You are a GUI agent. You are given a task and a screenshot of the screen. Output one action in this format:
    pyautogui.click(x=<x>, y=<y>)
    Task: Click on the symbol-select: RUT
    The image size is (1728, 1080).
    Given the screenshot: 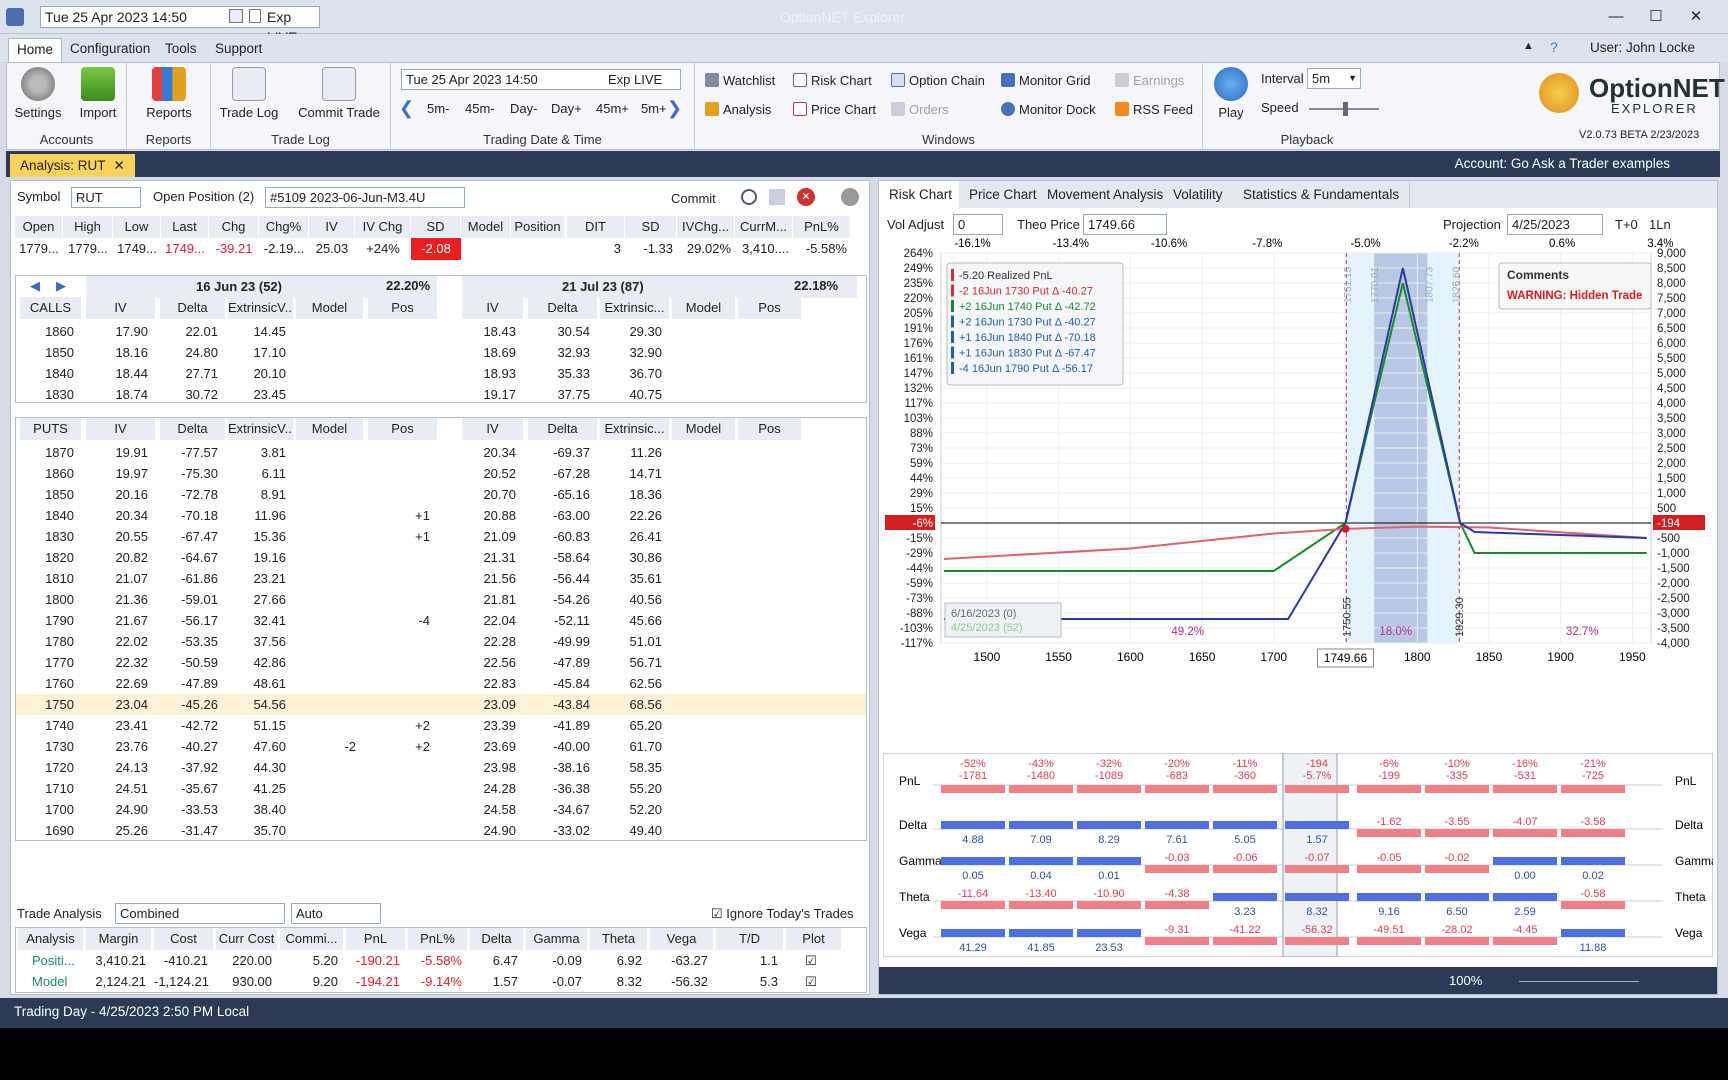 What is the action you would take?
    pyautogui.click(x=106, y=197)
    